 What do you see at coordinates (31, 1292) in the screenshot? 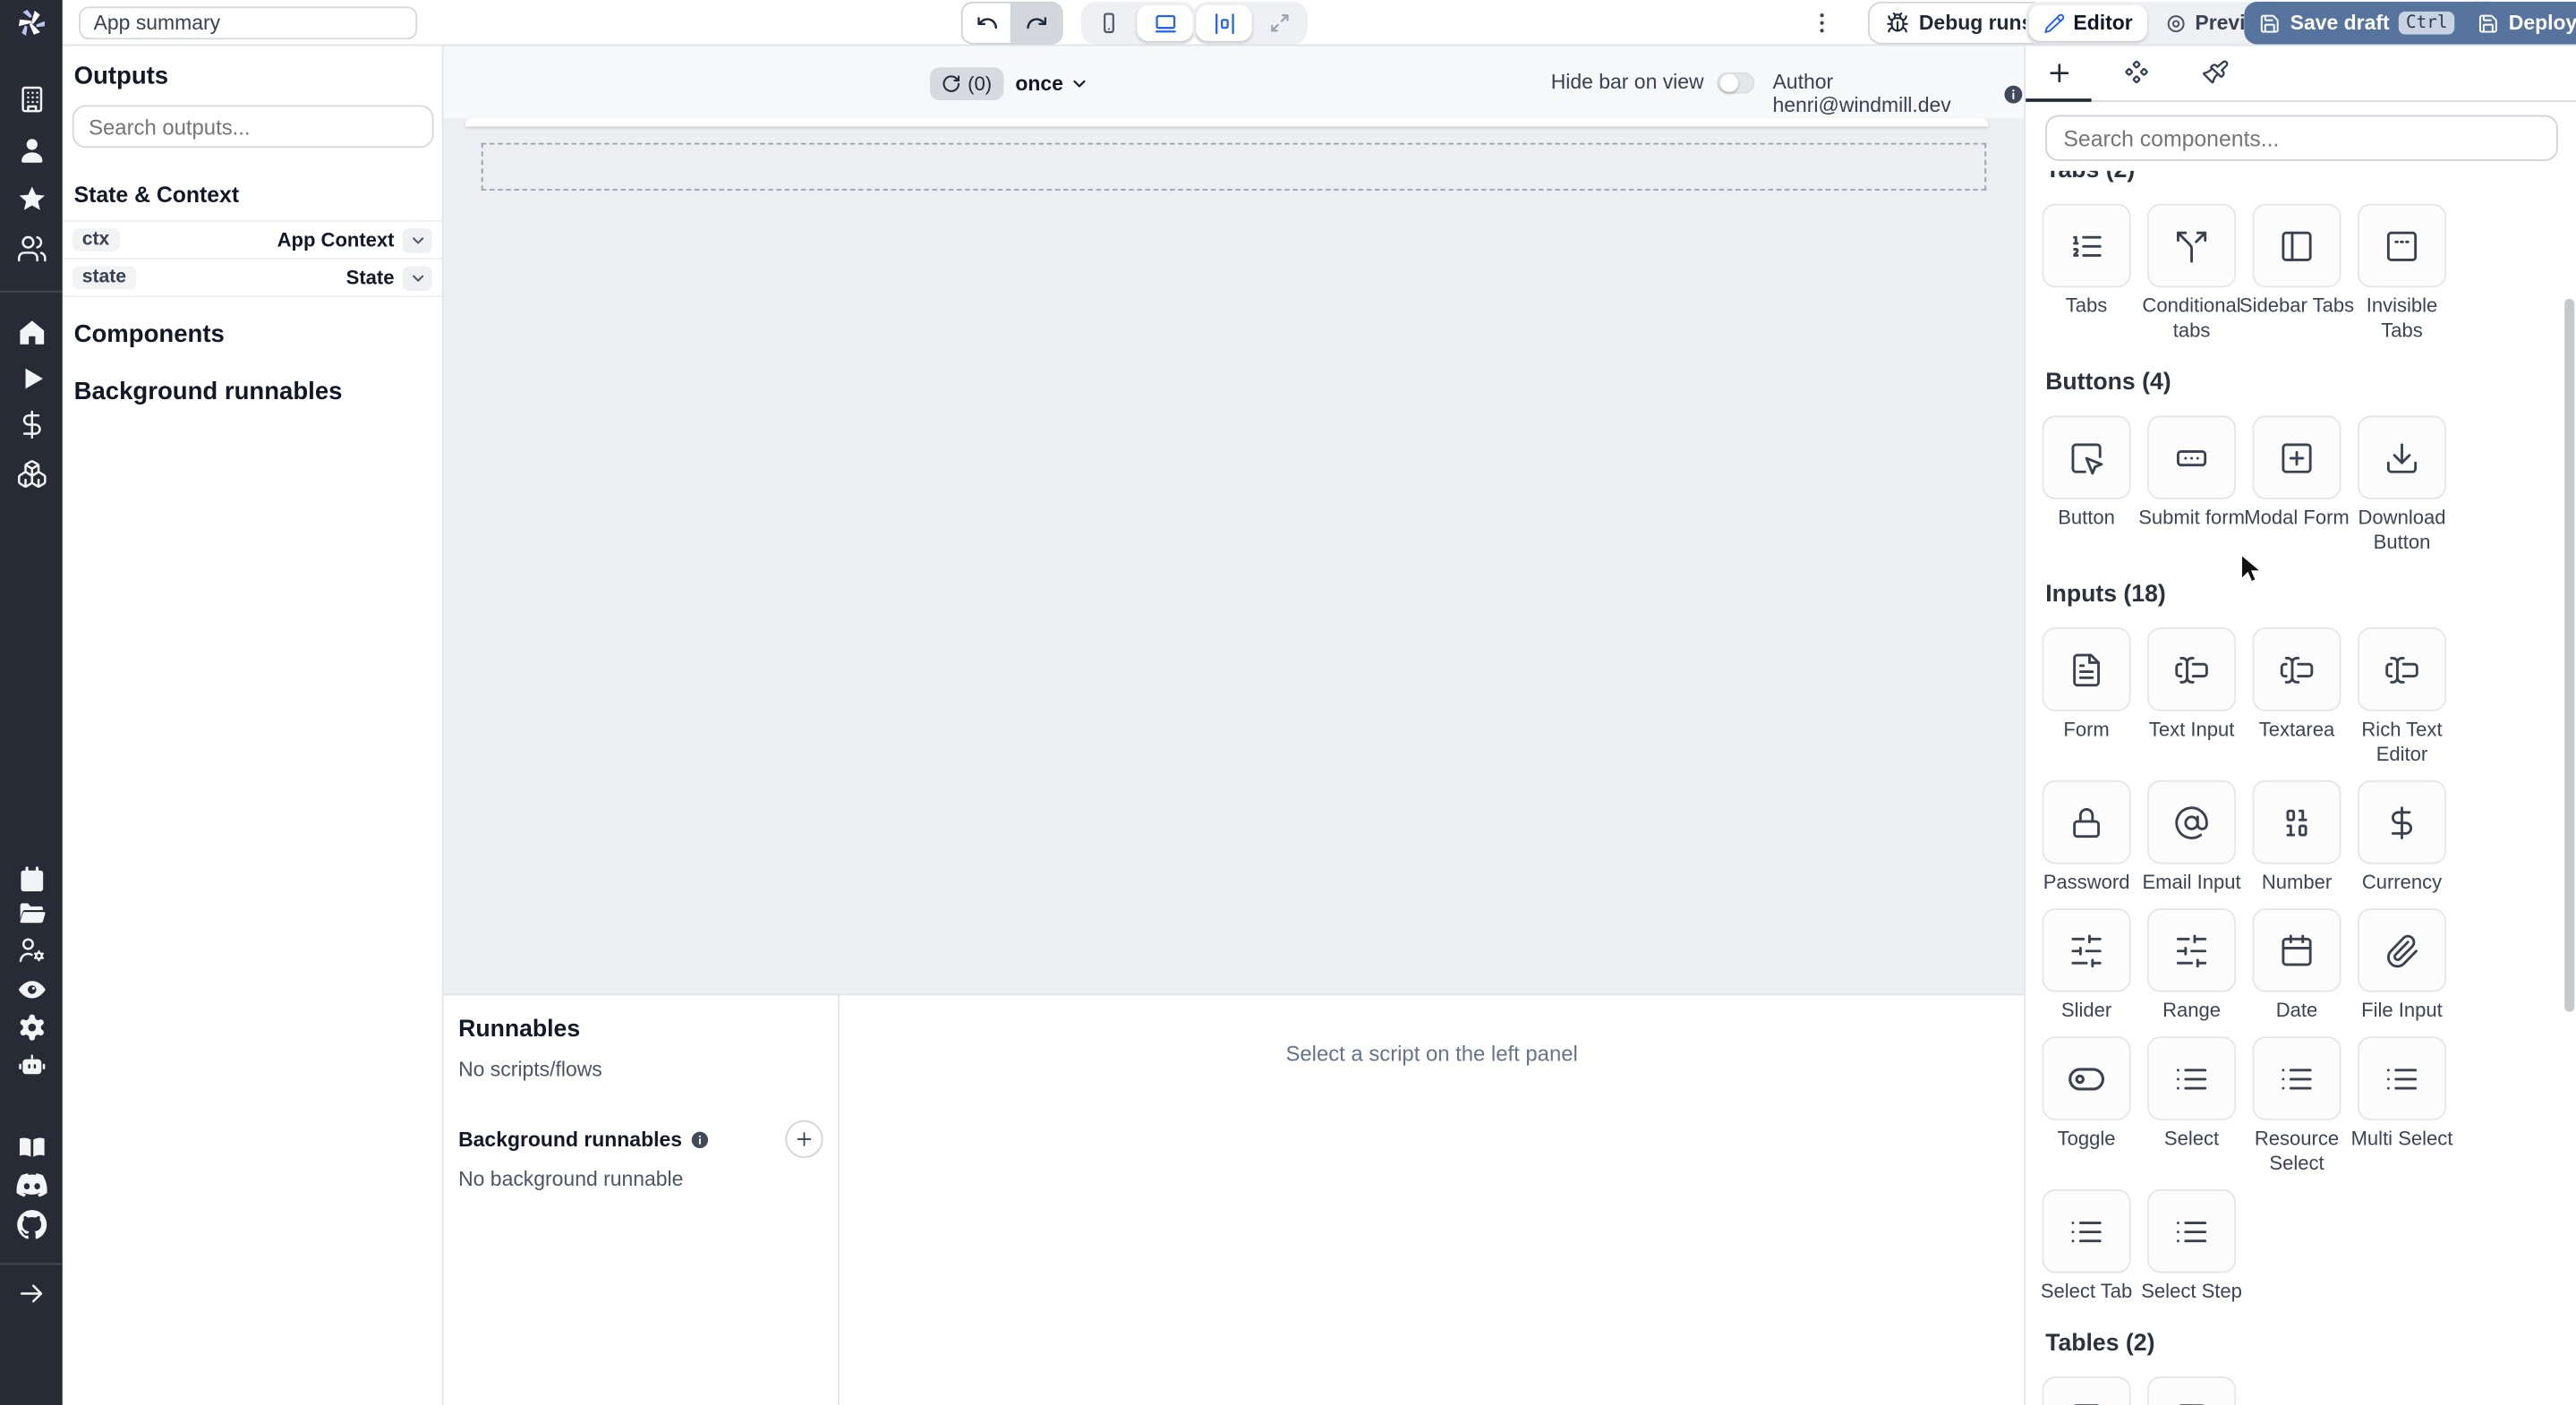
I see `sidebar-item-arrow-right-icon` at bounding box center [31, 1292].